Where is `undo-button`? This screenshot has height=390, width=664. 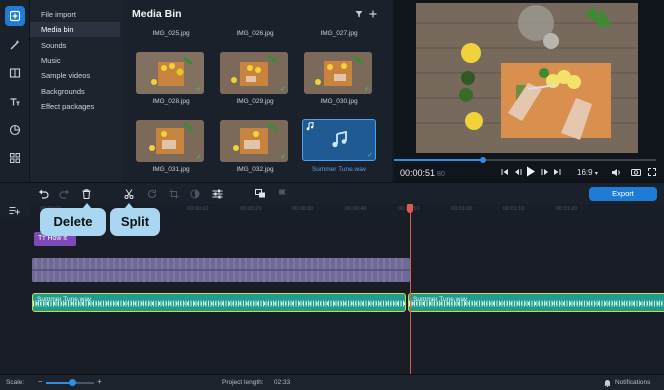 undo-button is located at coordinates (43, 194).